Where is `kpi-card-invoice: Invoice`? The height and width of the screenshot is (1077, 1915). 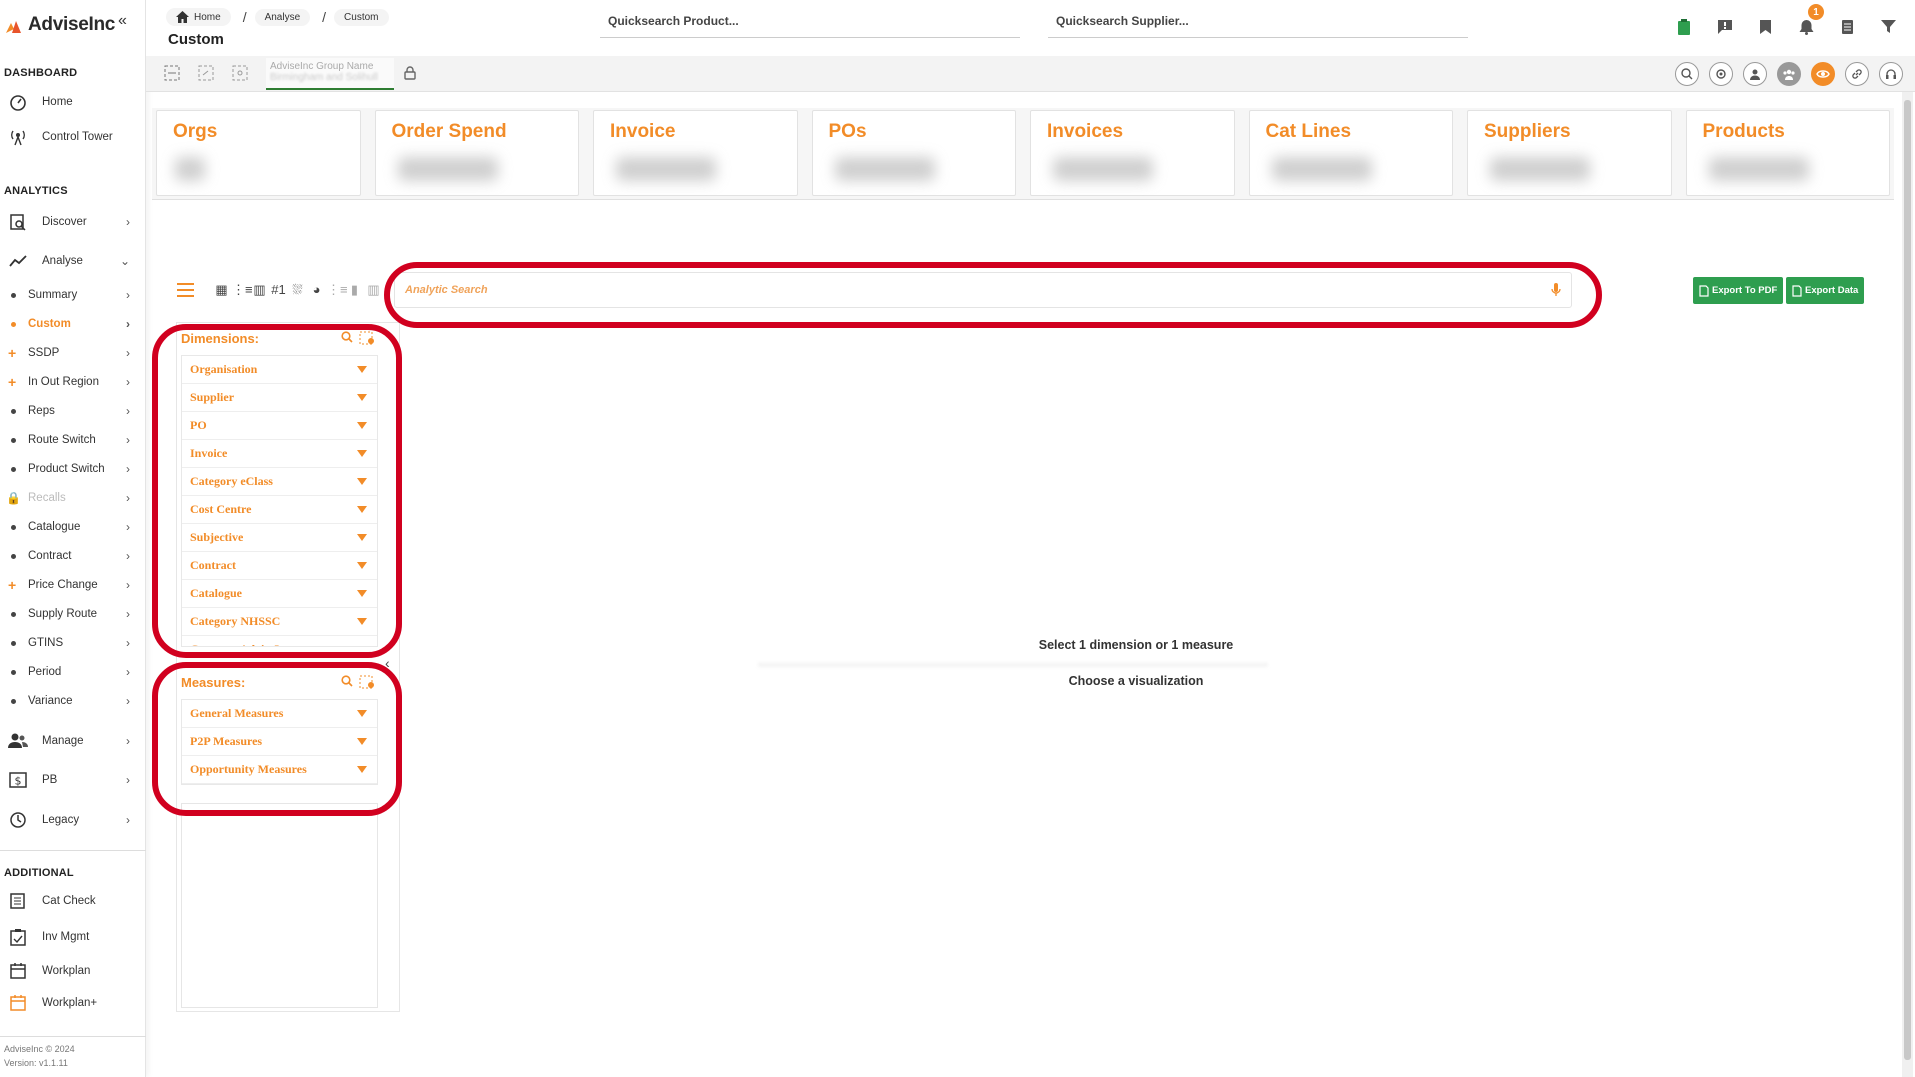 kpi-card-invoice: Invoice is located at coordinates (695, 153).